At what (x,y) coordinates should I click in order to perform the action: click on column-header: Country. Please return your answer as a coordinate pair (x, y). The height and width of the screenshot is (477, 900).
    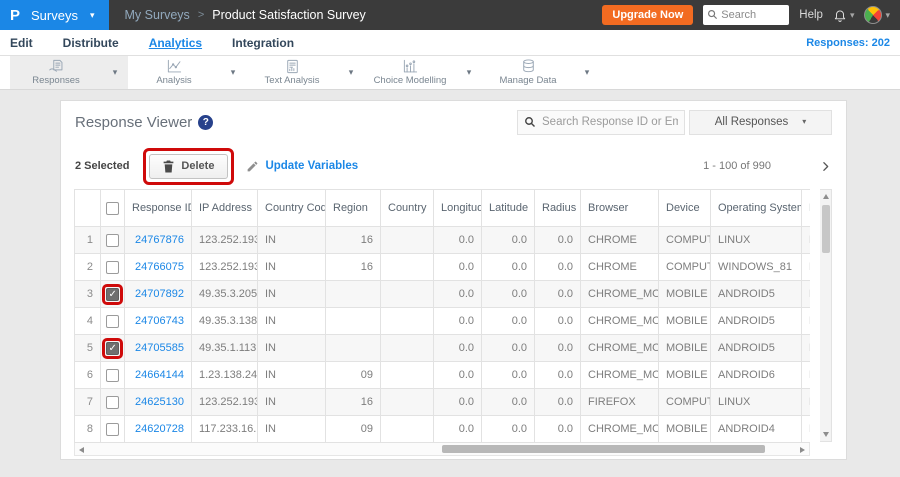
    Looking at the image, I should click on (407, 208).